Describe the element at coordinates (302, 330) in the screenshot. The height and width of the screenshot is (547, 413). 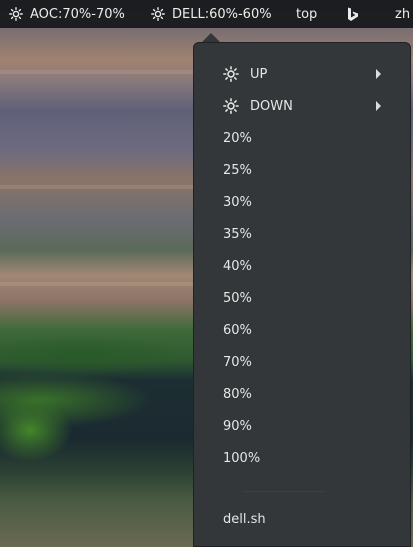
I see `menu-item-level-60: 60%` at that location.